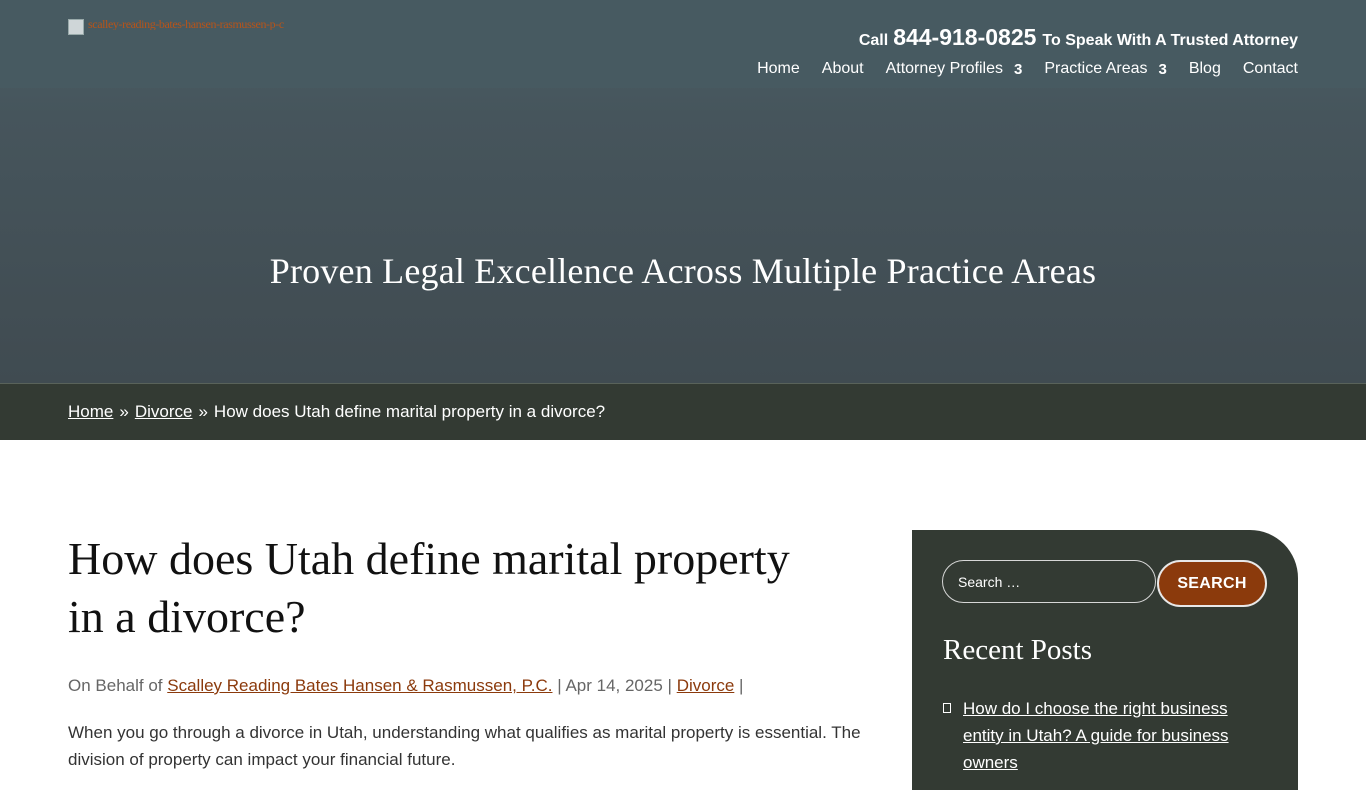 Image resolution: width=1366 pixels, height=790 pixels. Describe the element at coordinates (944, 68) in the screenshot. I see `nav-attorney-profiles-label: Attorney Profiles` at that location.